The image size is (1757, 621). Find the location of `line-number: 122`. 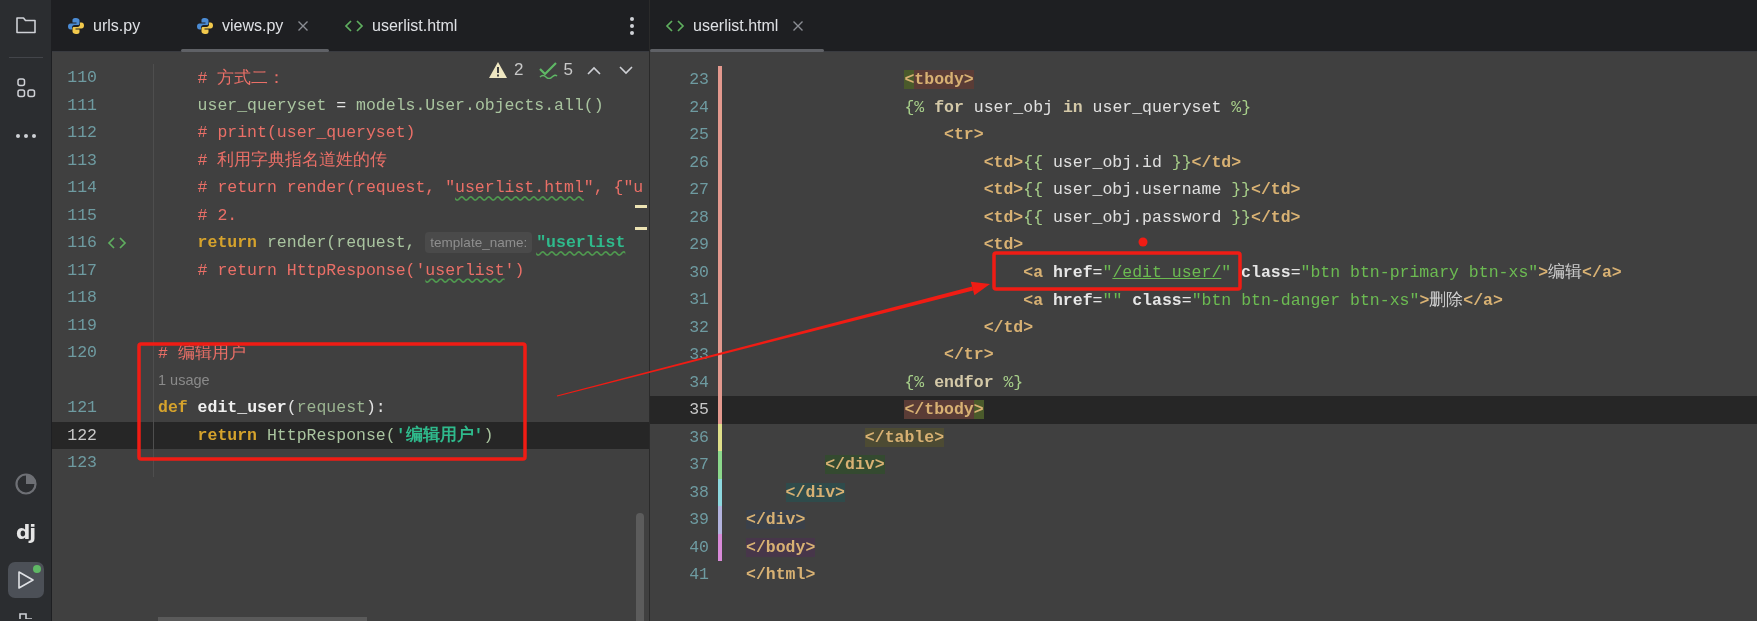

line-number: 122 is located at coordinates (81, 435).